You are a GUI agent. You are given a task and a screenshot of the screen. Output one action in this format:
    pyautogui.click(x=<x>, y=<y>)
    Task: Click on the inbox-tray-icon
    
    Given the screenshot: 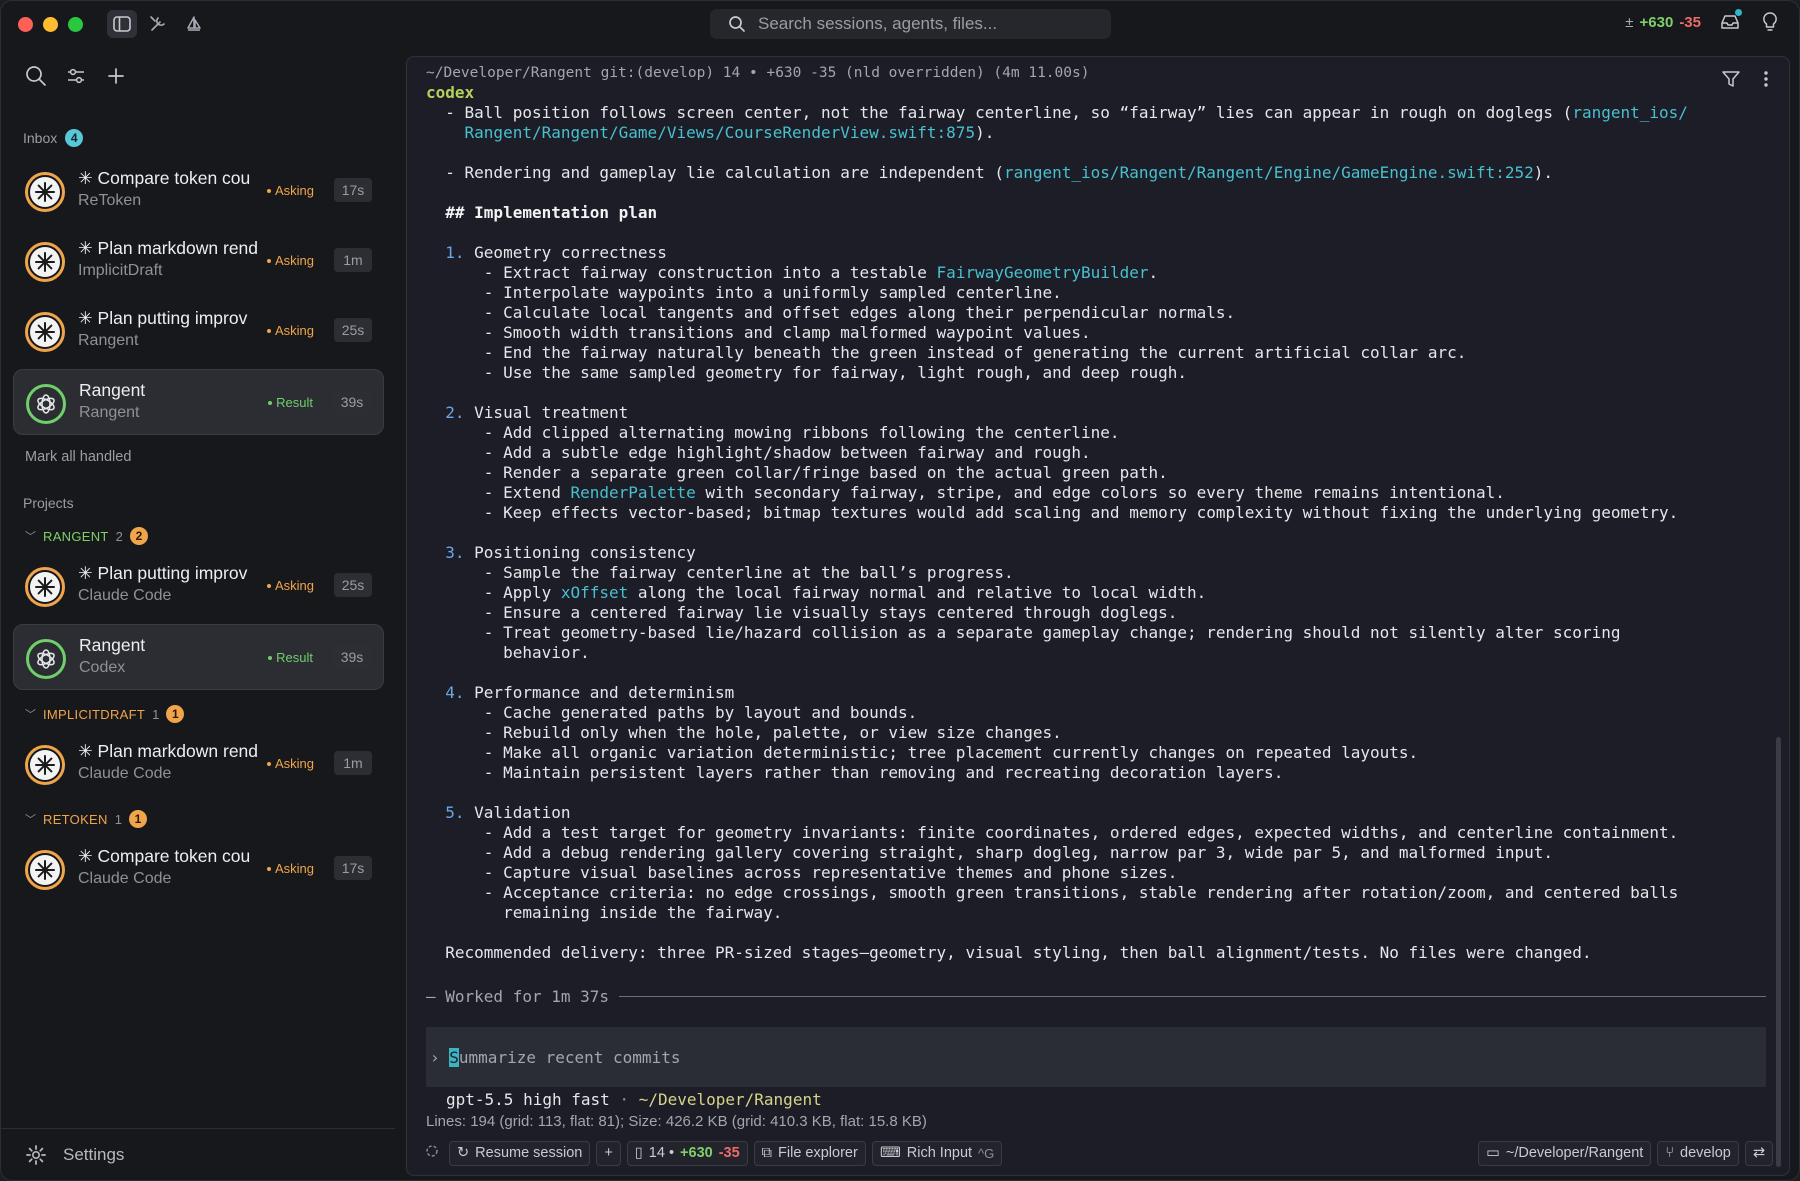 What is the action you would take?
    pyautogui.click(x=1730, y=21)
    